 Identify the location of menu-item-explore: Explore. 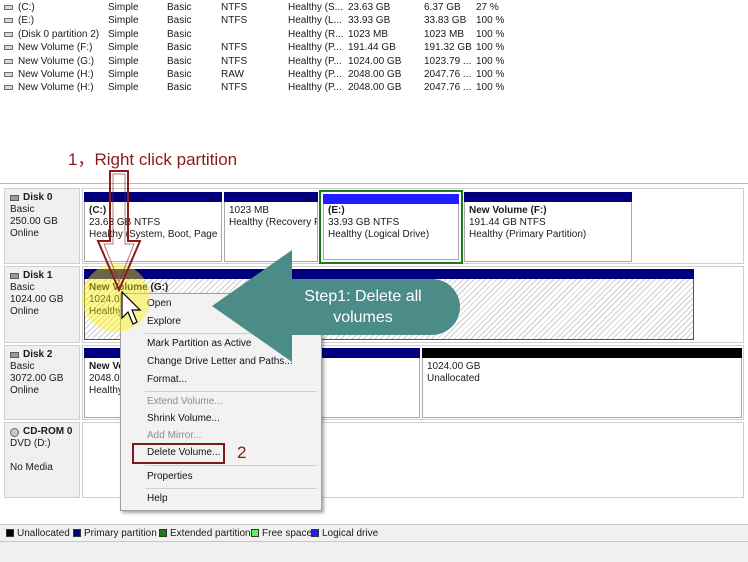
(164, 322).